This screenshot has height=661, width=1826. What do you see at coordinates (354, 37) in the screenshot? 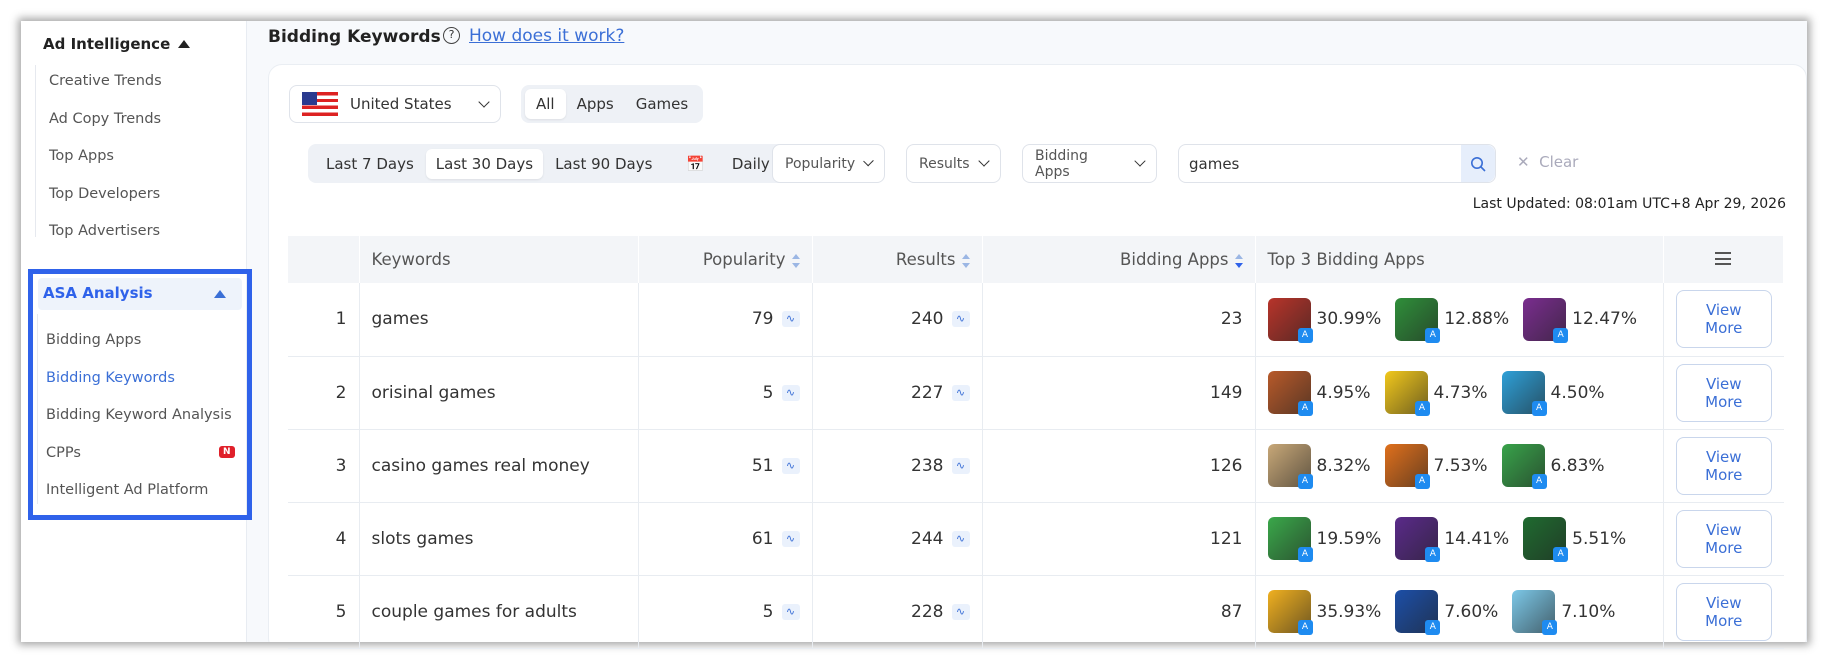
I see `page-title: Bidding Keywords` at bounding box center [354, 37].